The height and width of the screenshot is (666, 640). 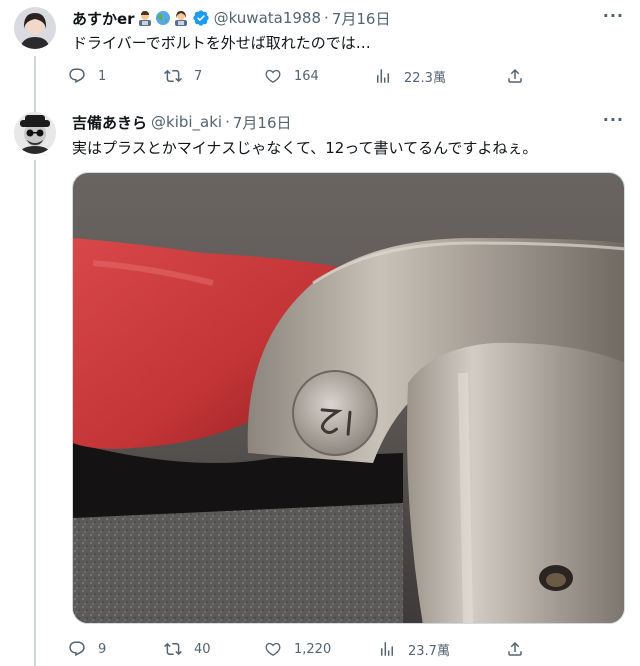 What do you see at coordinates (162, 18) in the screenshot?
I see `globe-emoji` at bounding box center [162, 18].